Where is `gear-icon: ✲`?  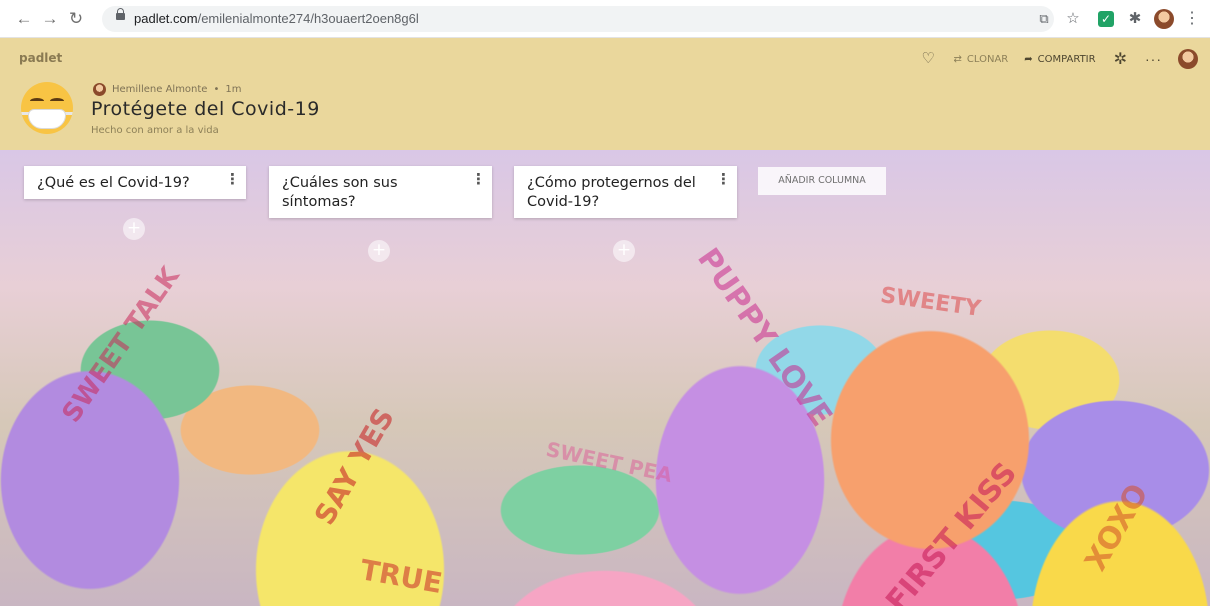 gear-icon: ✲ is located at coordinates (1120, 59).